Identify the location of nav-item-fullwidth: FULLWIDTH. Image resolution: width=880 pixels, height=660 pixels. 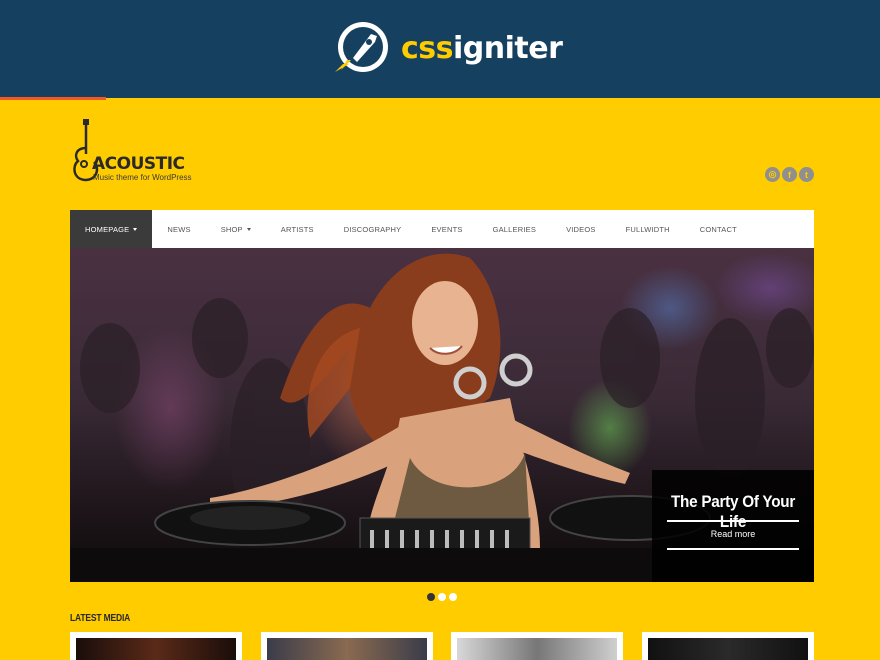
(648, 229).